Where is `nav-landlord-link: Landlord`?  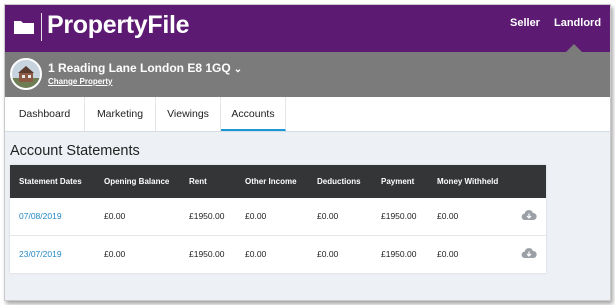
nav-landlord-link: Landlord is located at coordinates (577, 23).